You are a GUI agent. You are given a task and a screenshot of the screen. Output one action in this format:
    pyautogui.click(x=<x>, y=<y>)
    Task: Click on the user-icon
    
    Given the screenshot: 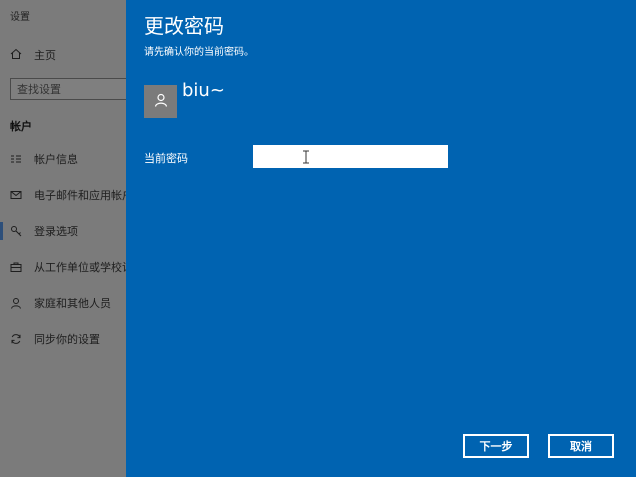 What is the action you would take?
    pyautogui.click(x=161, y=101)
    